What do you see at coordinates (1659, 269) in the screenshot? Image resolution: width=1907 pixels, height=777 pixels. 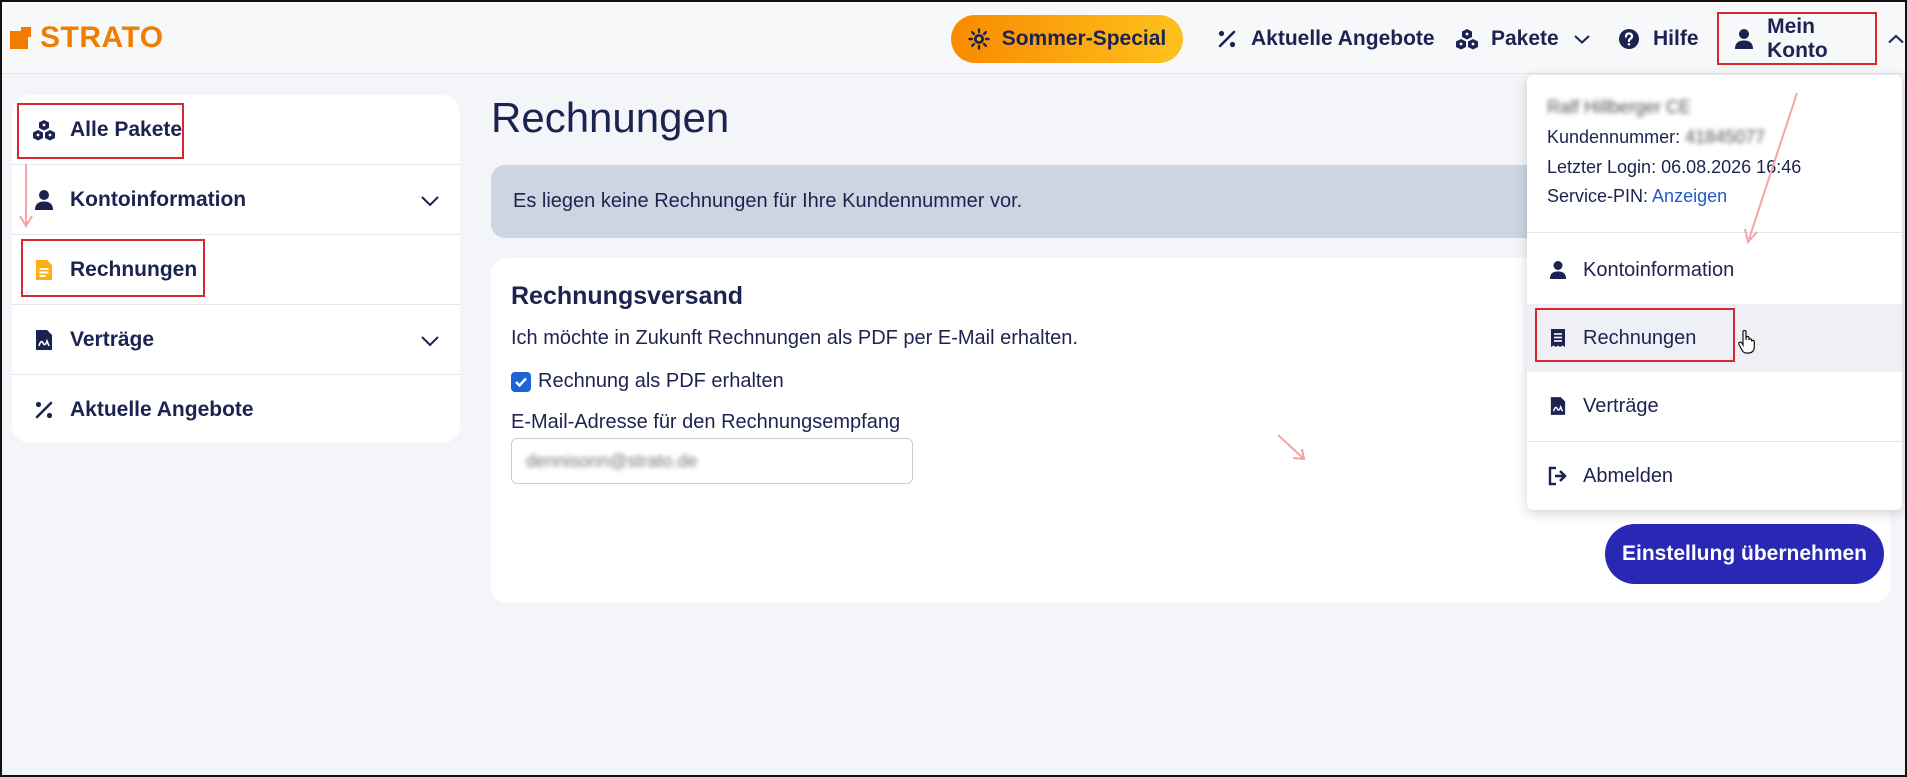 I see `menu-item-label: Kontoinformation` at bounding box center [1659, 269].